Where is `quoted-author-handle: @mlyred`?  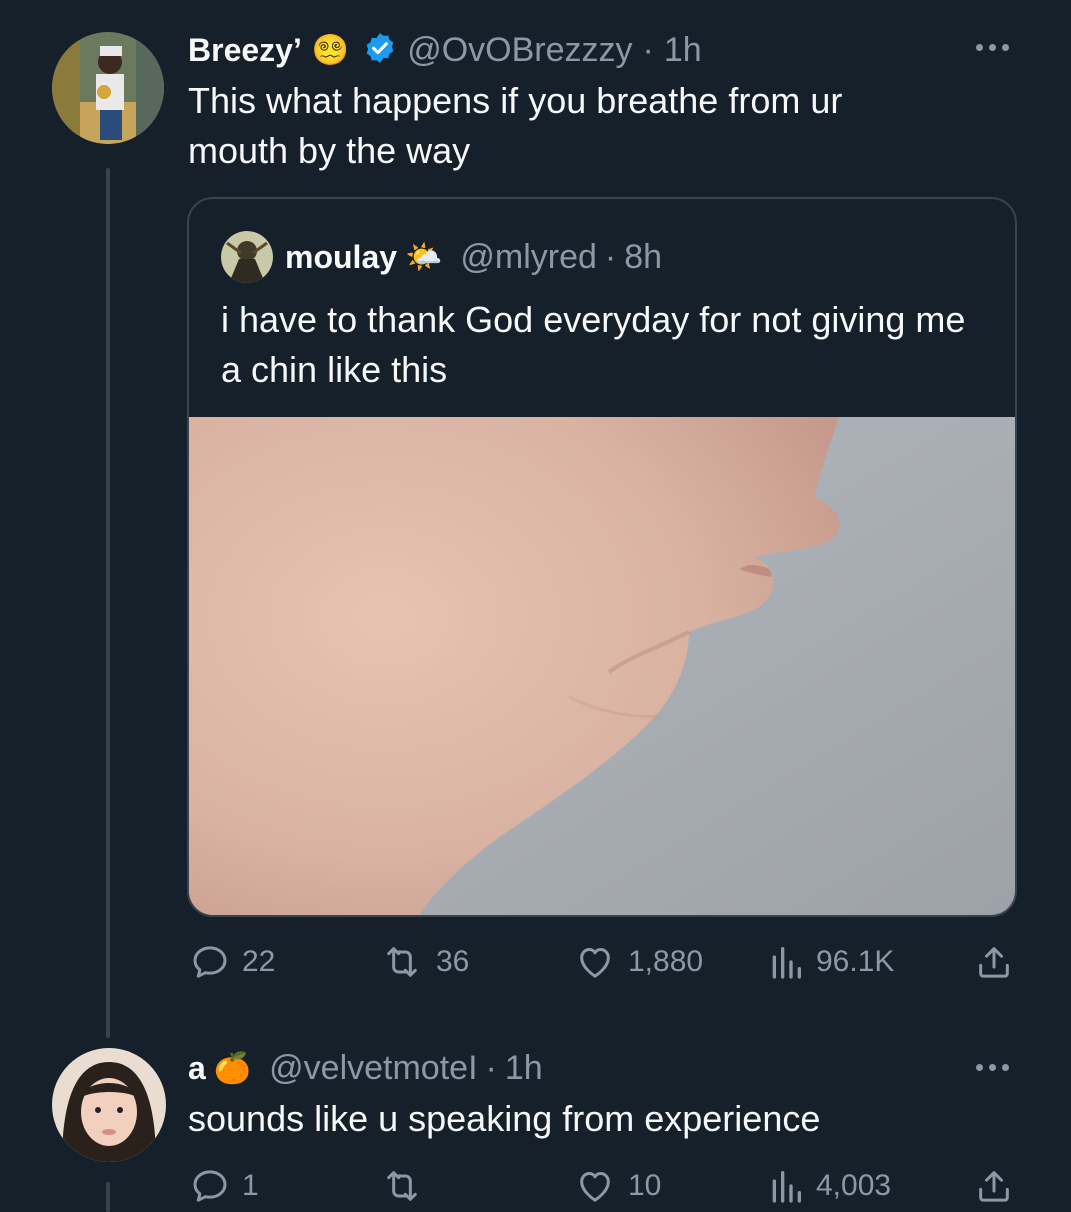 quoted-author-handle: @mlyred is located at coordinates (528, 257).